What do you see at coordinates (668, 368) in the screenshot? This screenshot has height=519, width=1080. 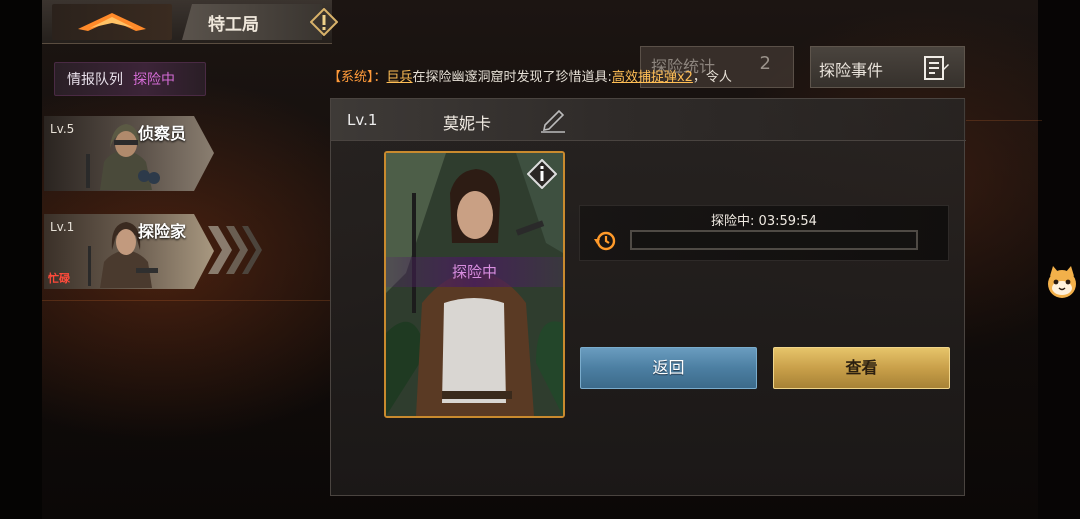 I see `return-button: 返回` at bounding box center [668, 368].